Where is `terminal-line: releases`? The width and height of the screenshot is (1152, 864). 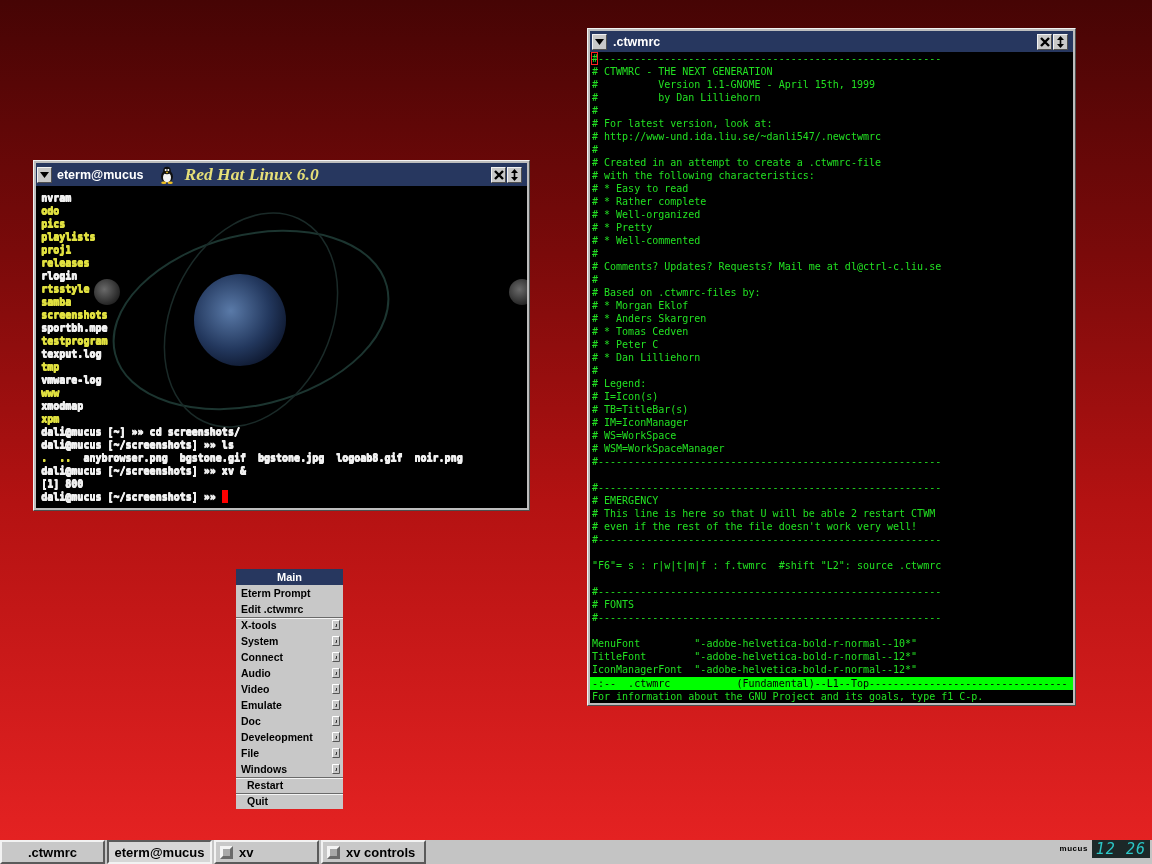
terminal-line: releases is located at coordinates (65, 262).